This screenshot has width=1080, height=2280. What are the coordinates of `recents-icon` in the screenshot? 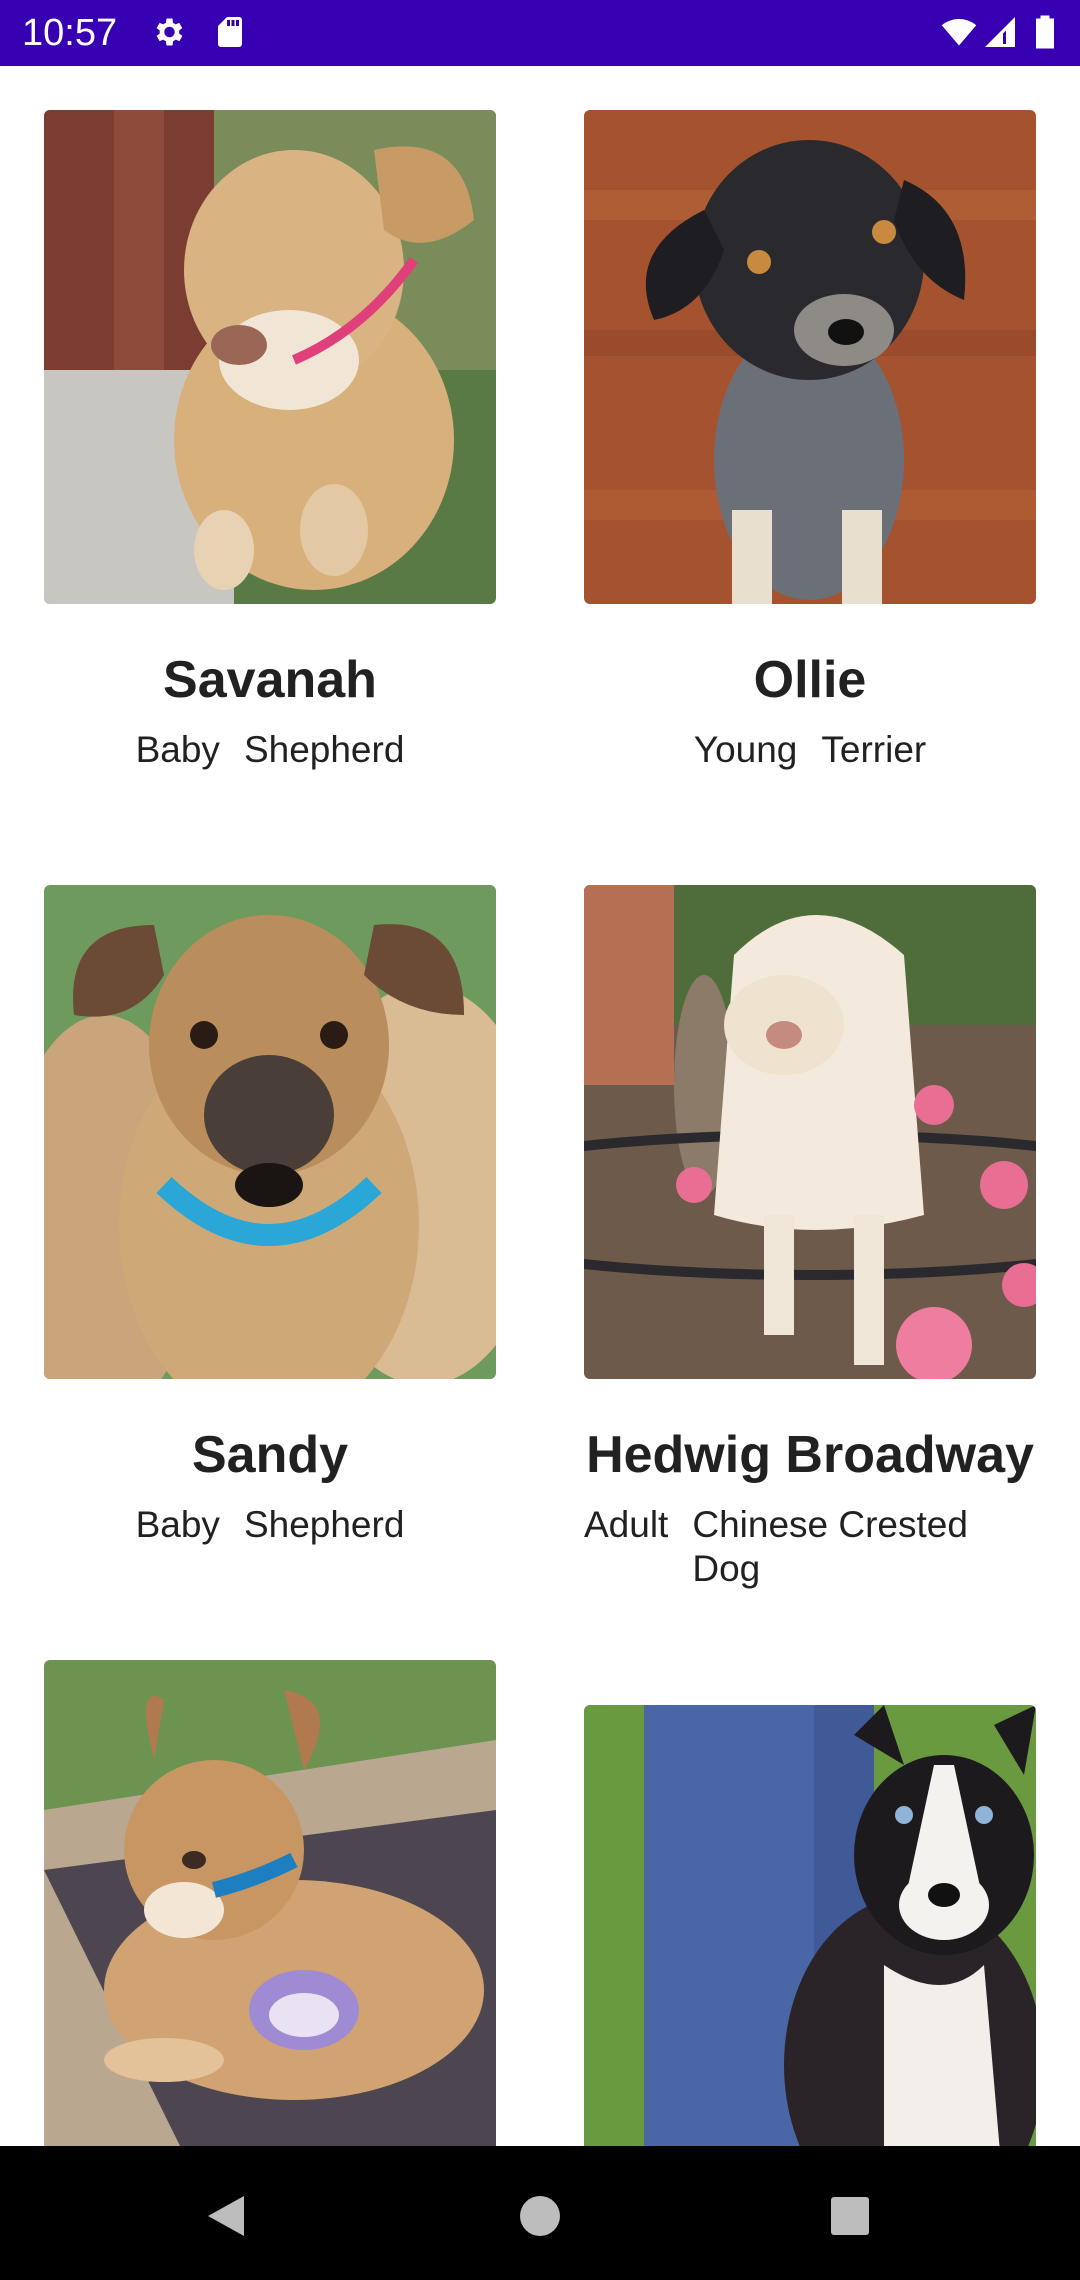 It's located at (850, 2216).